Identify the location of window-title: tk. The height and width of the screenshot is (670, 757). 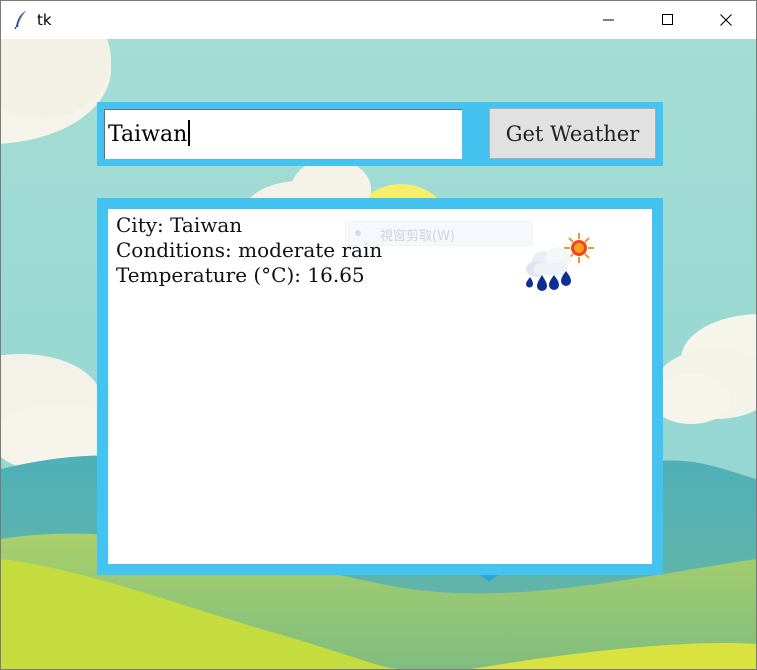
(44, 20).